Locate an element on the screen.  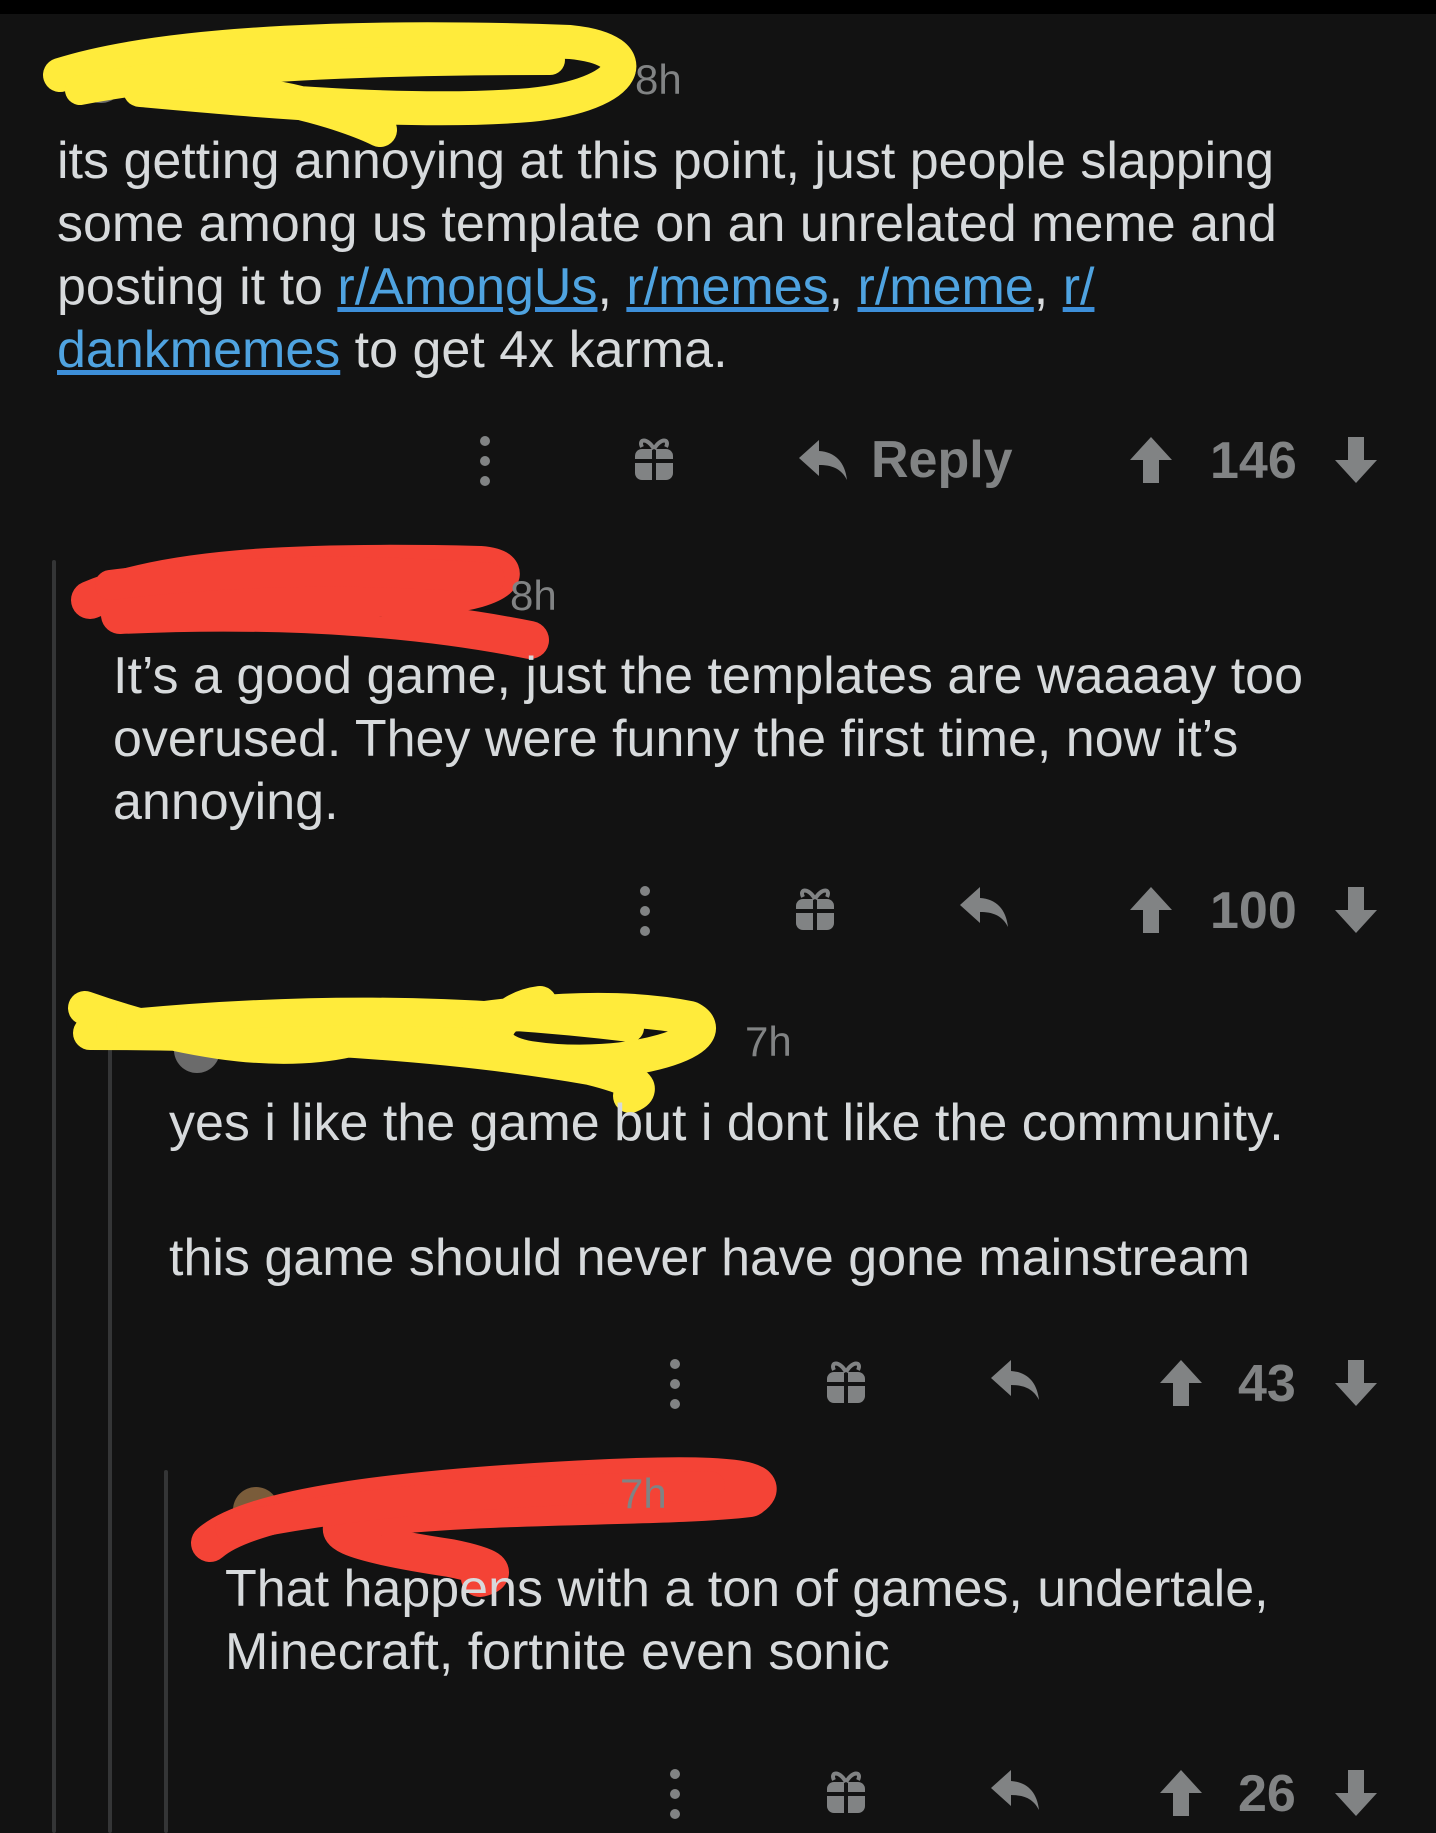
comment-actions: 43 is located at coordinates (718, 1383).